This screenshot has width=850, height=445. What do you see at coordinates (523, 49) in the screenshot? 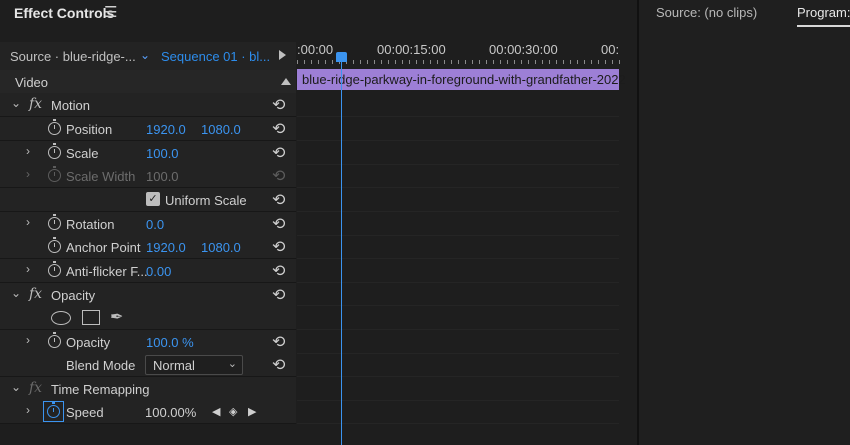
I see `timecode-tick: 00:00:30:00` at bounding box center [523, 49].